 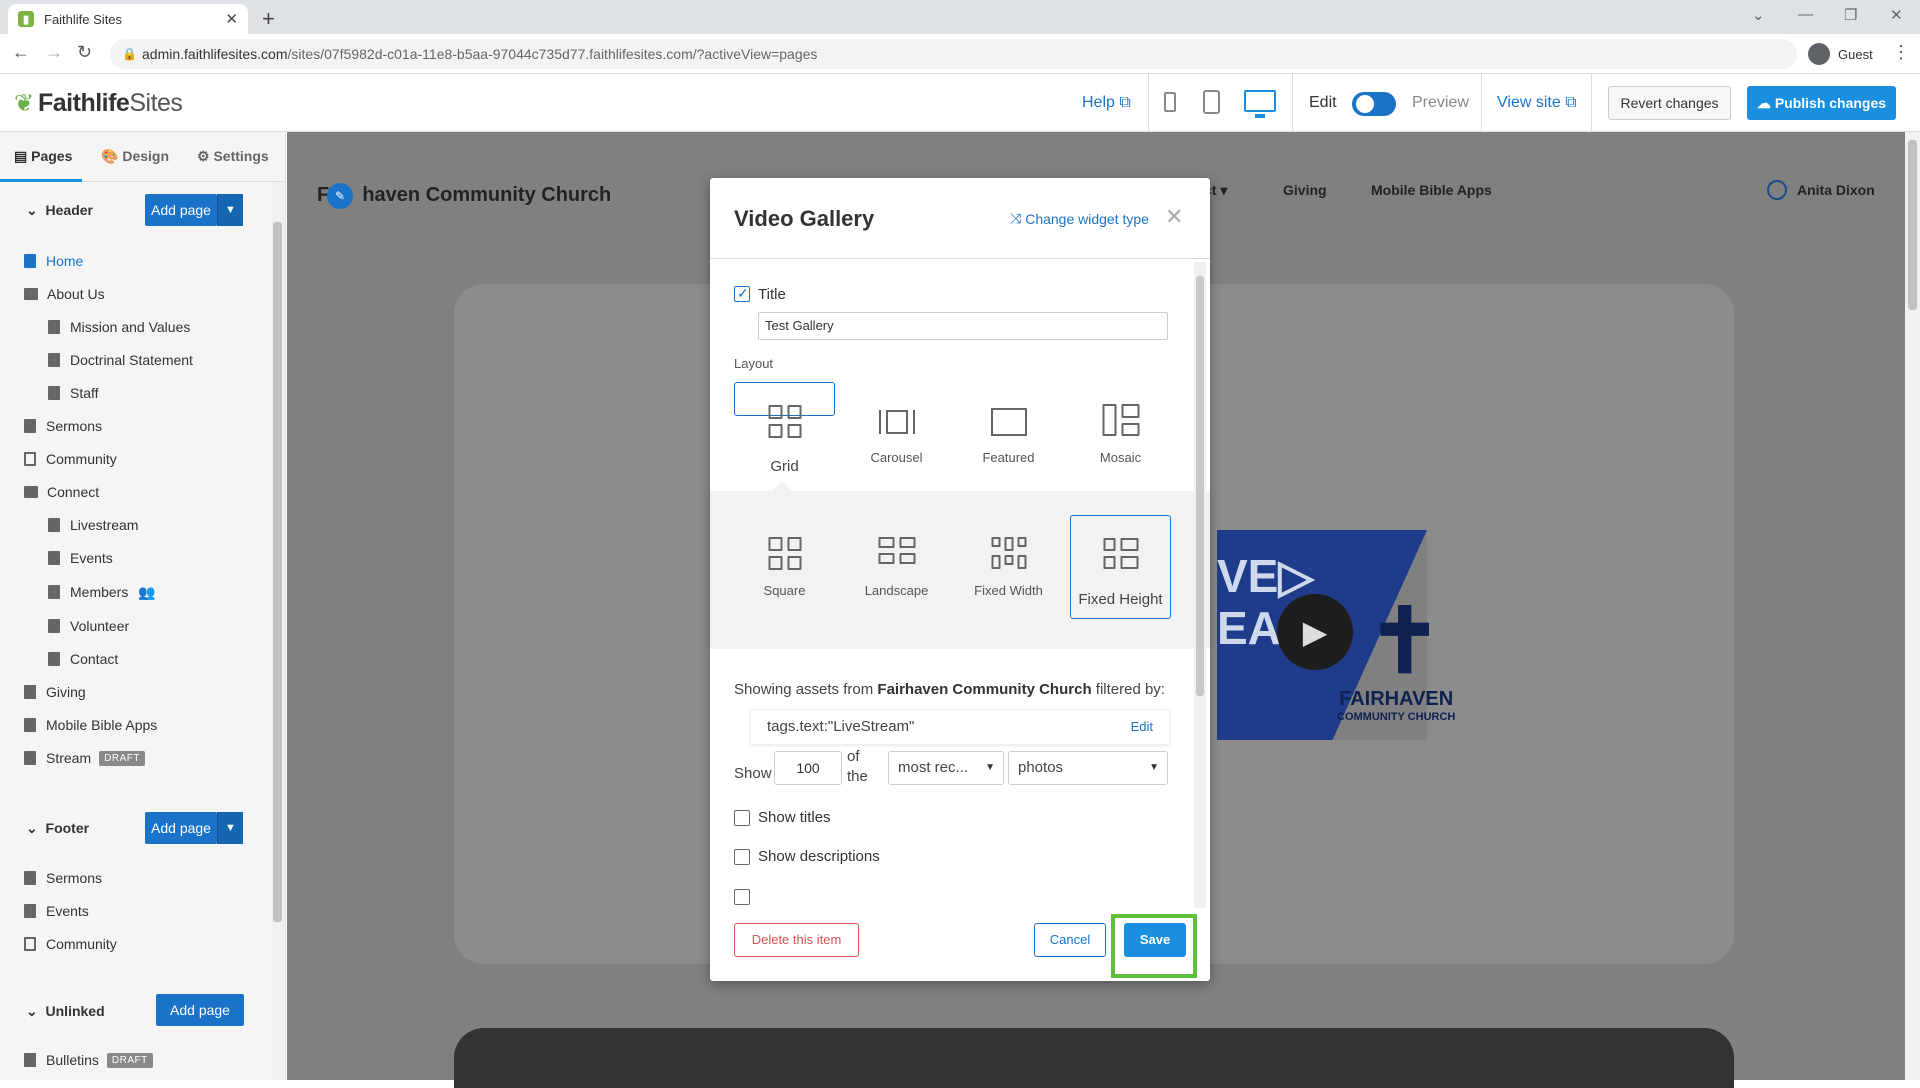 What do you see at coordinates (784, 567) in the screenshot?
I see `grid-style-square: Square` at bounding box center [784, 567].